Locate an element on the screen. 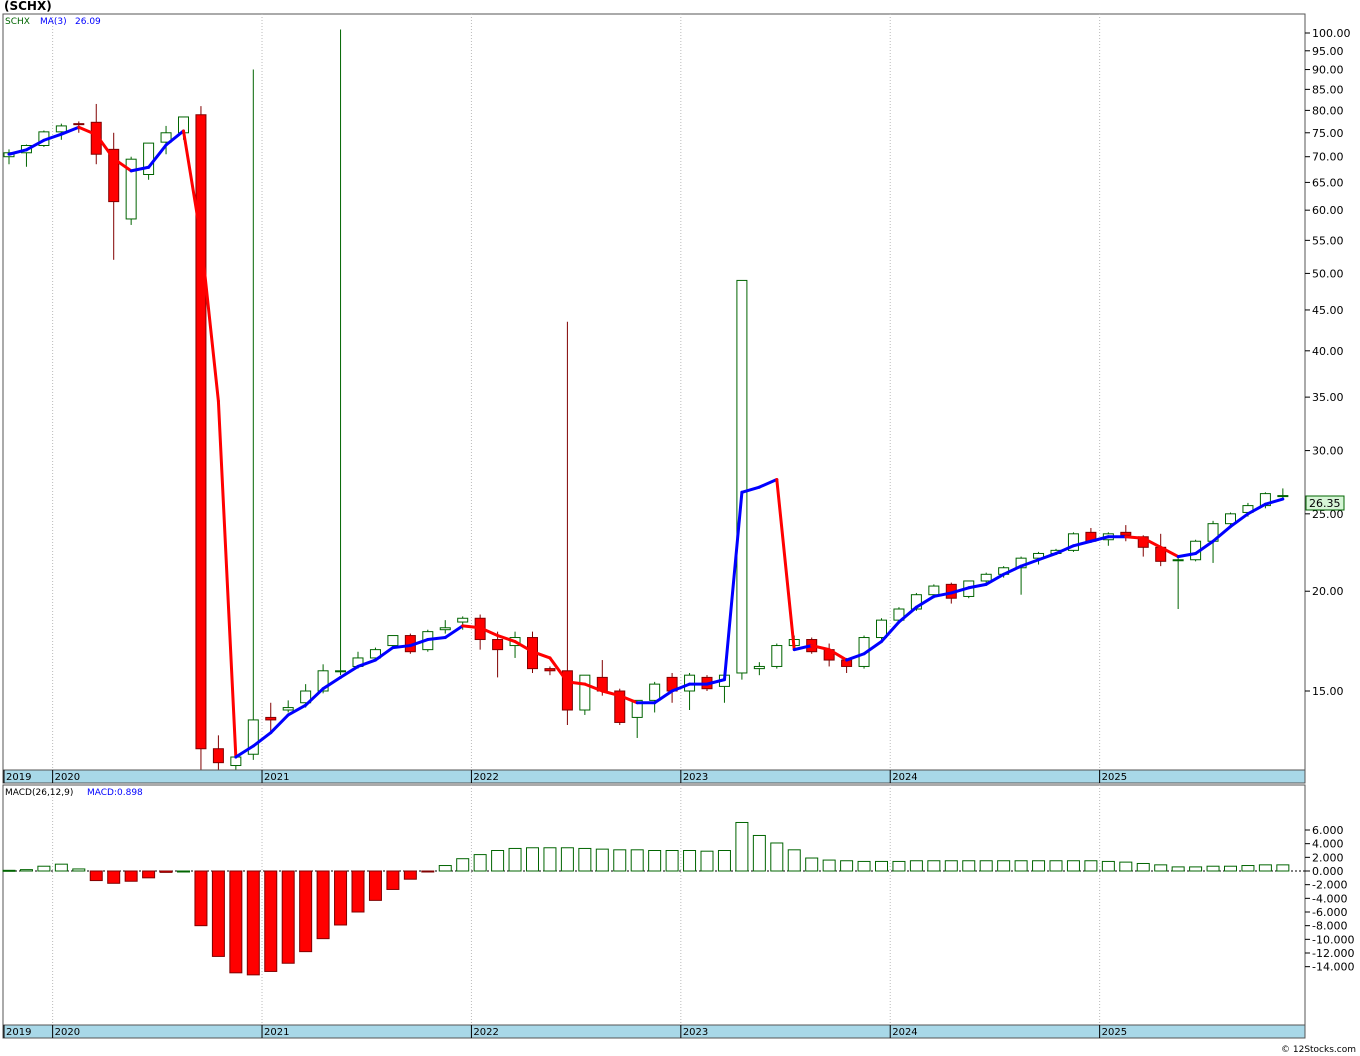 Image resolution: width=1360 pixels, height=1056 pixels. x-axis-label: 2025 is located at coordinates (1114, 777).